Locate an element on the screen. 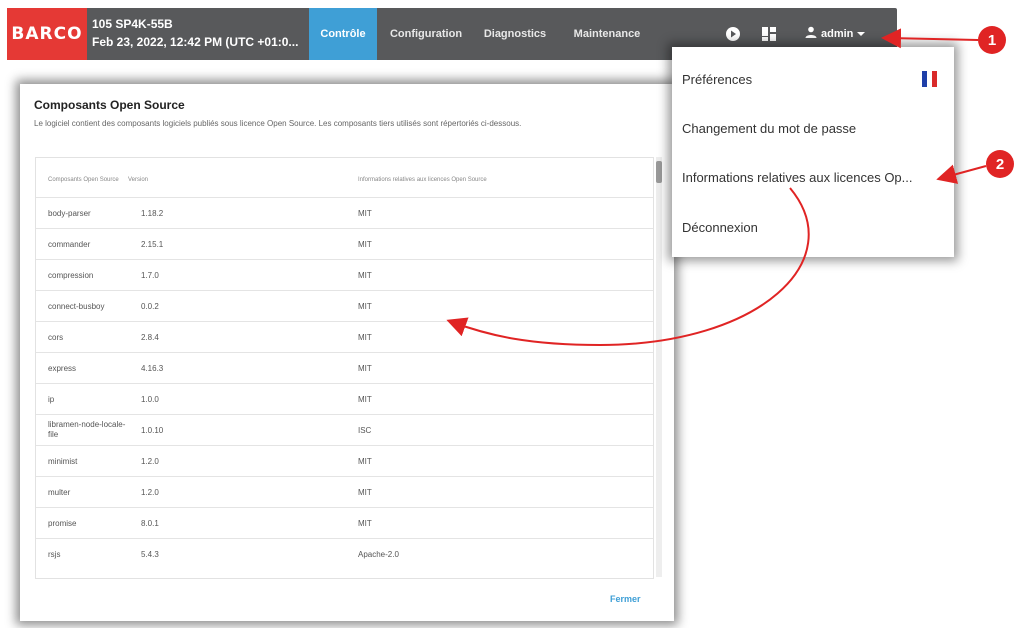 This screenshot has height=628, width=1023. user-icon is located at coordinates (811, 33).